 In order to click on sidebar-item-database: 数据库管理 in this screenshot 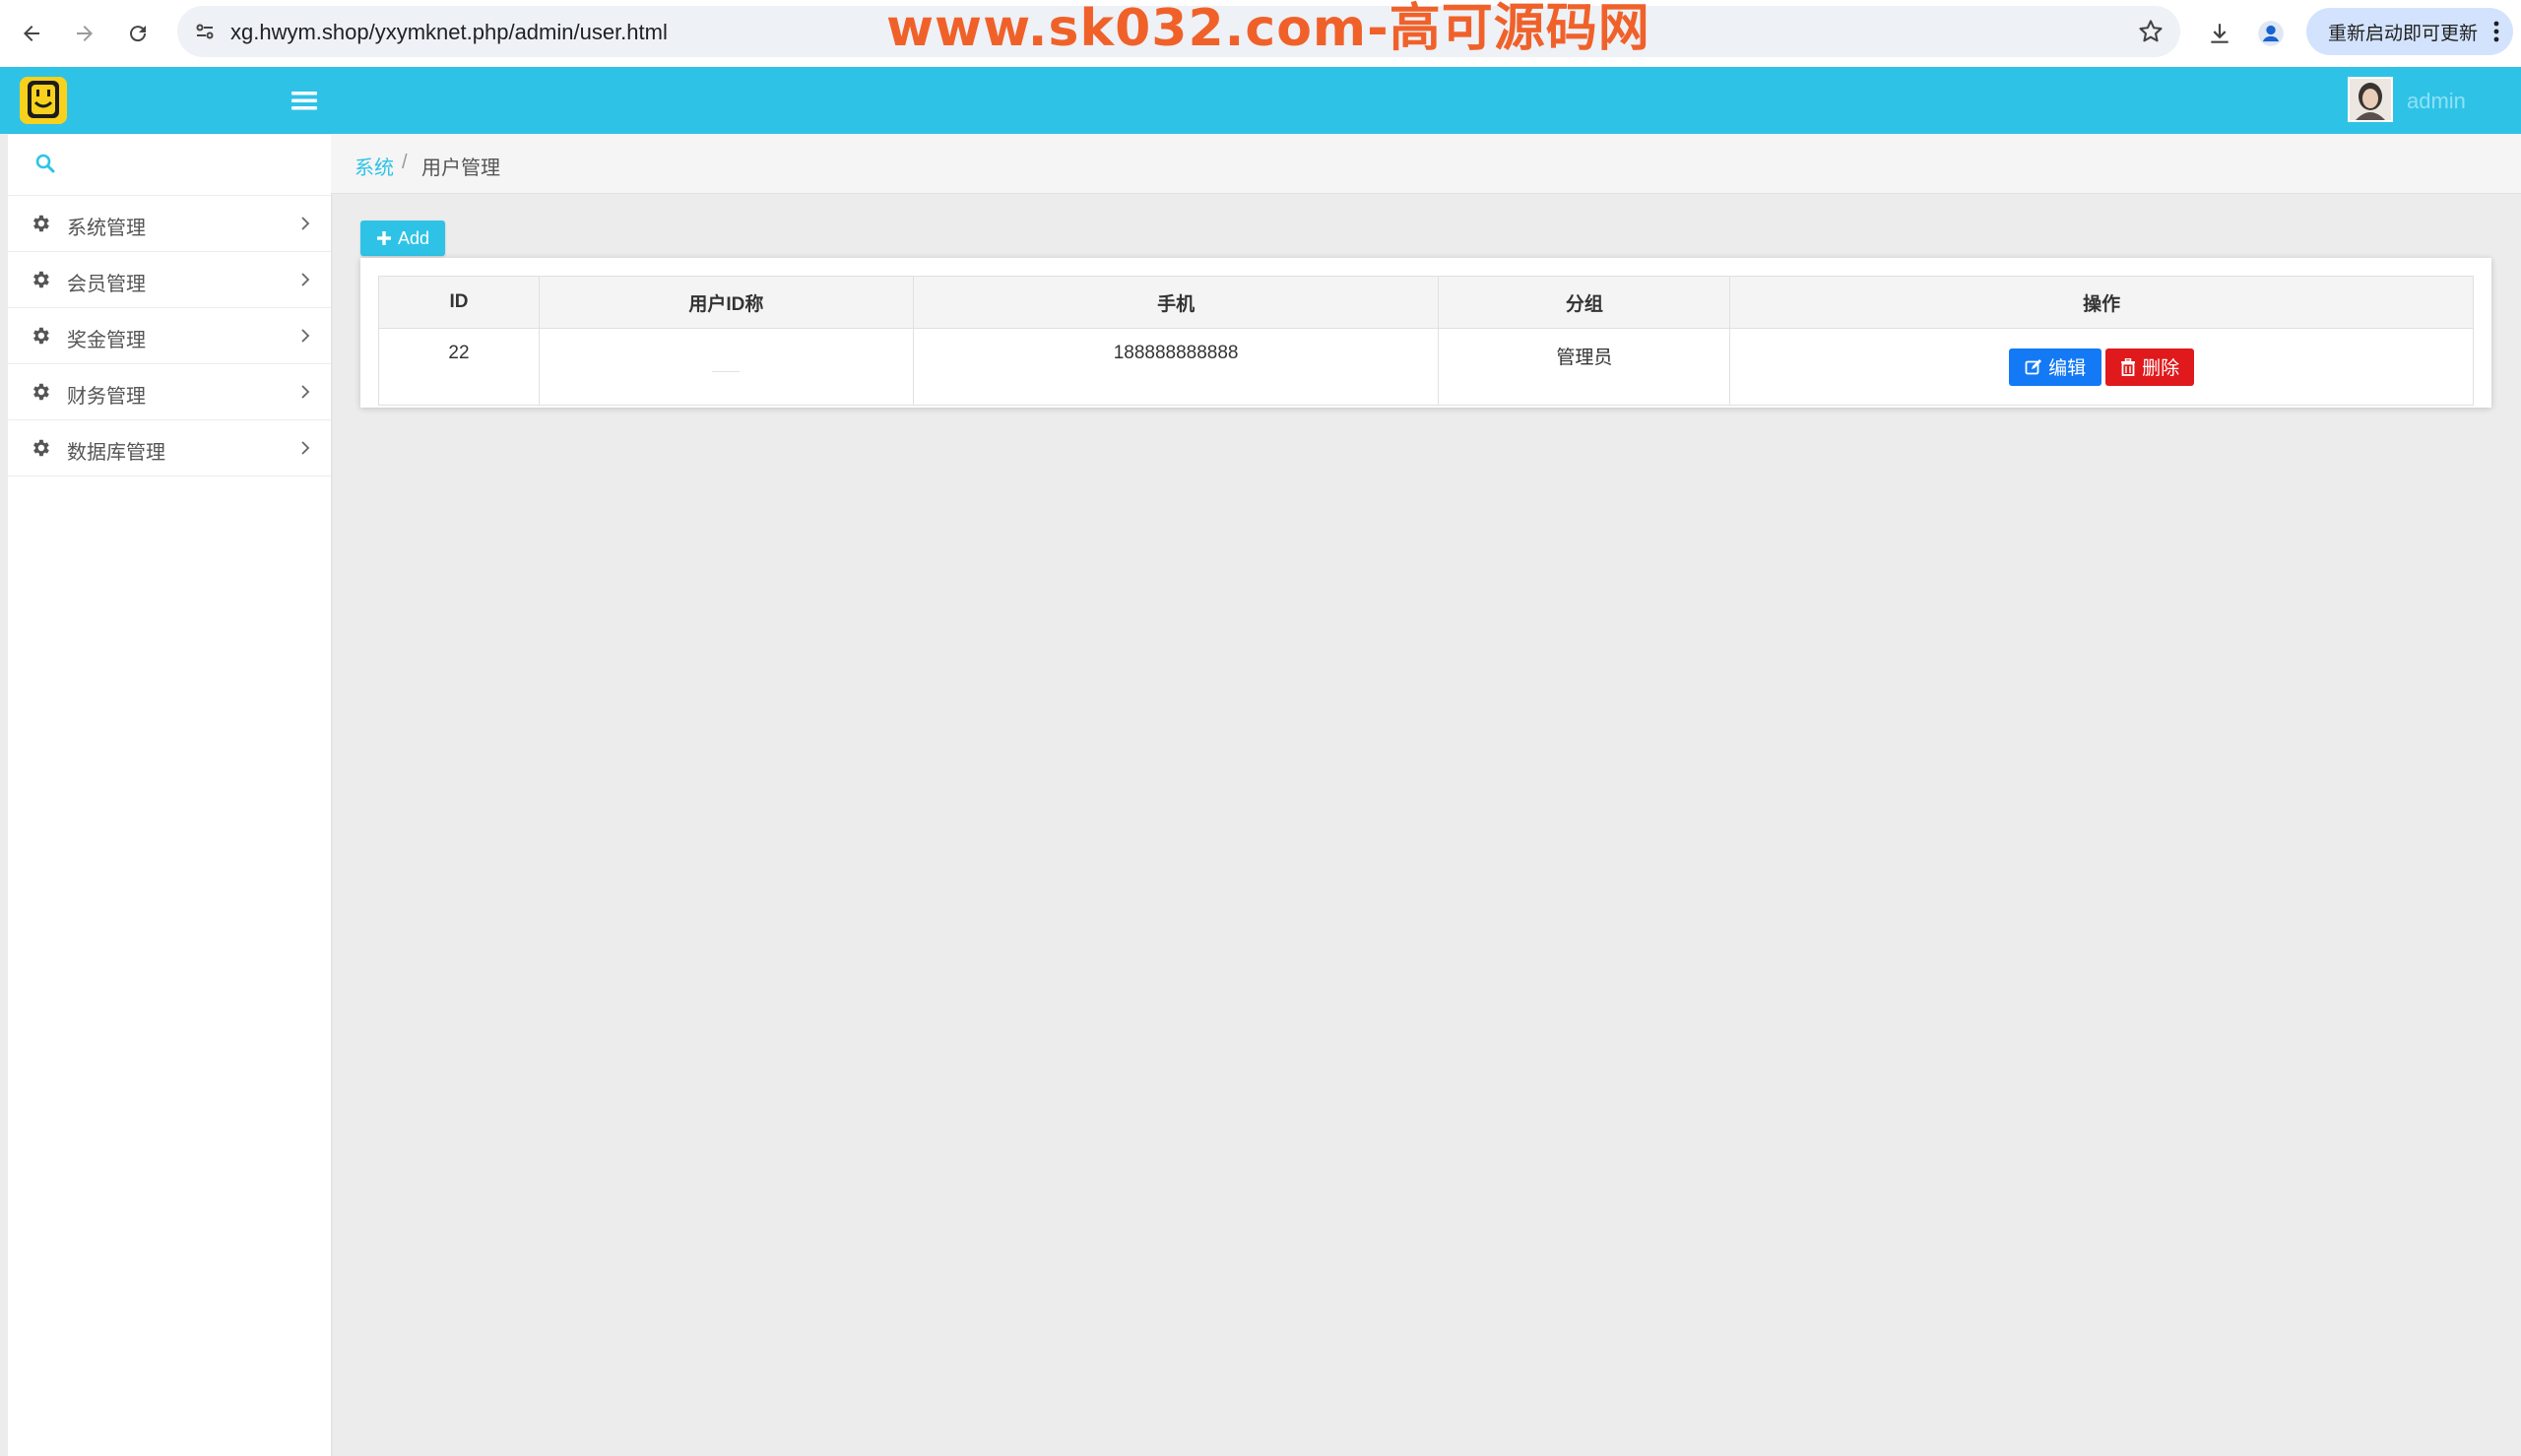, I will do `click(169, 448)`.